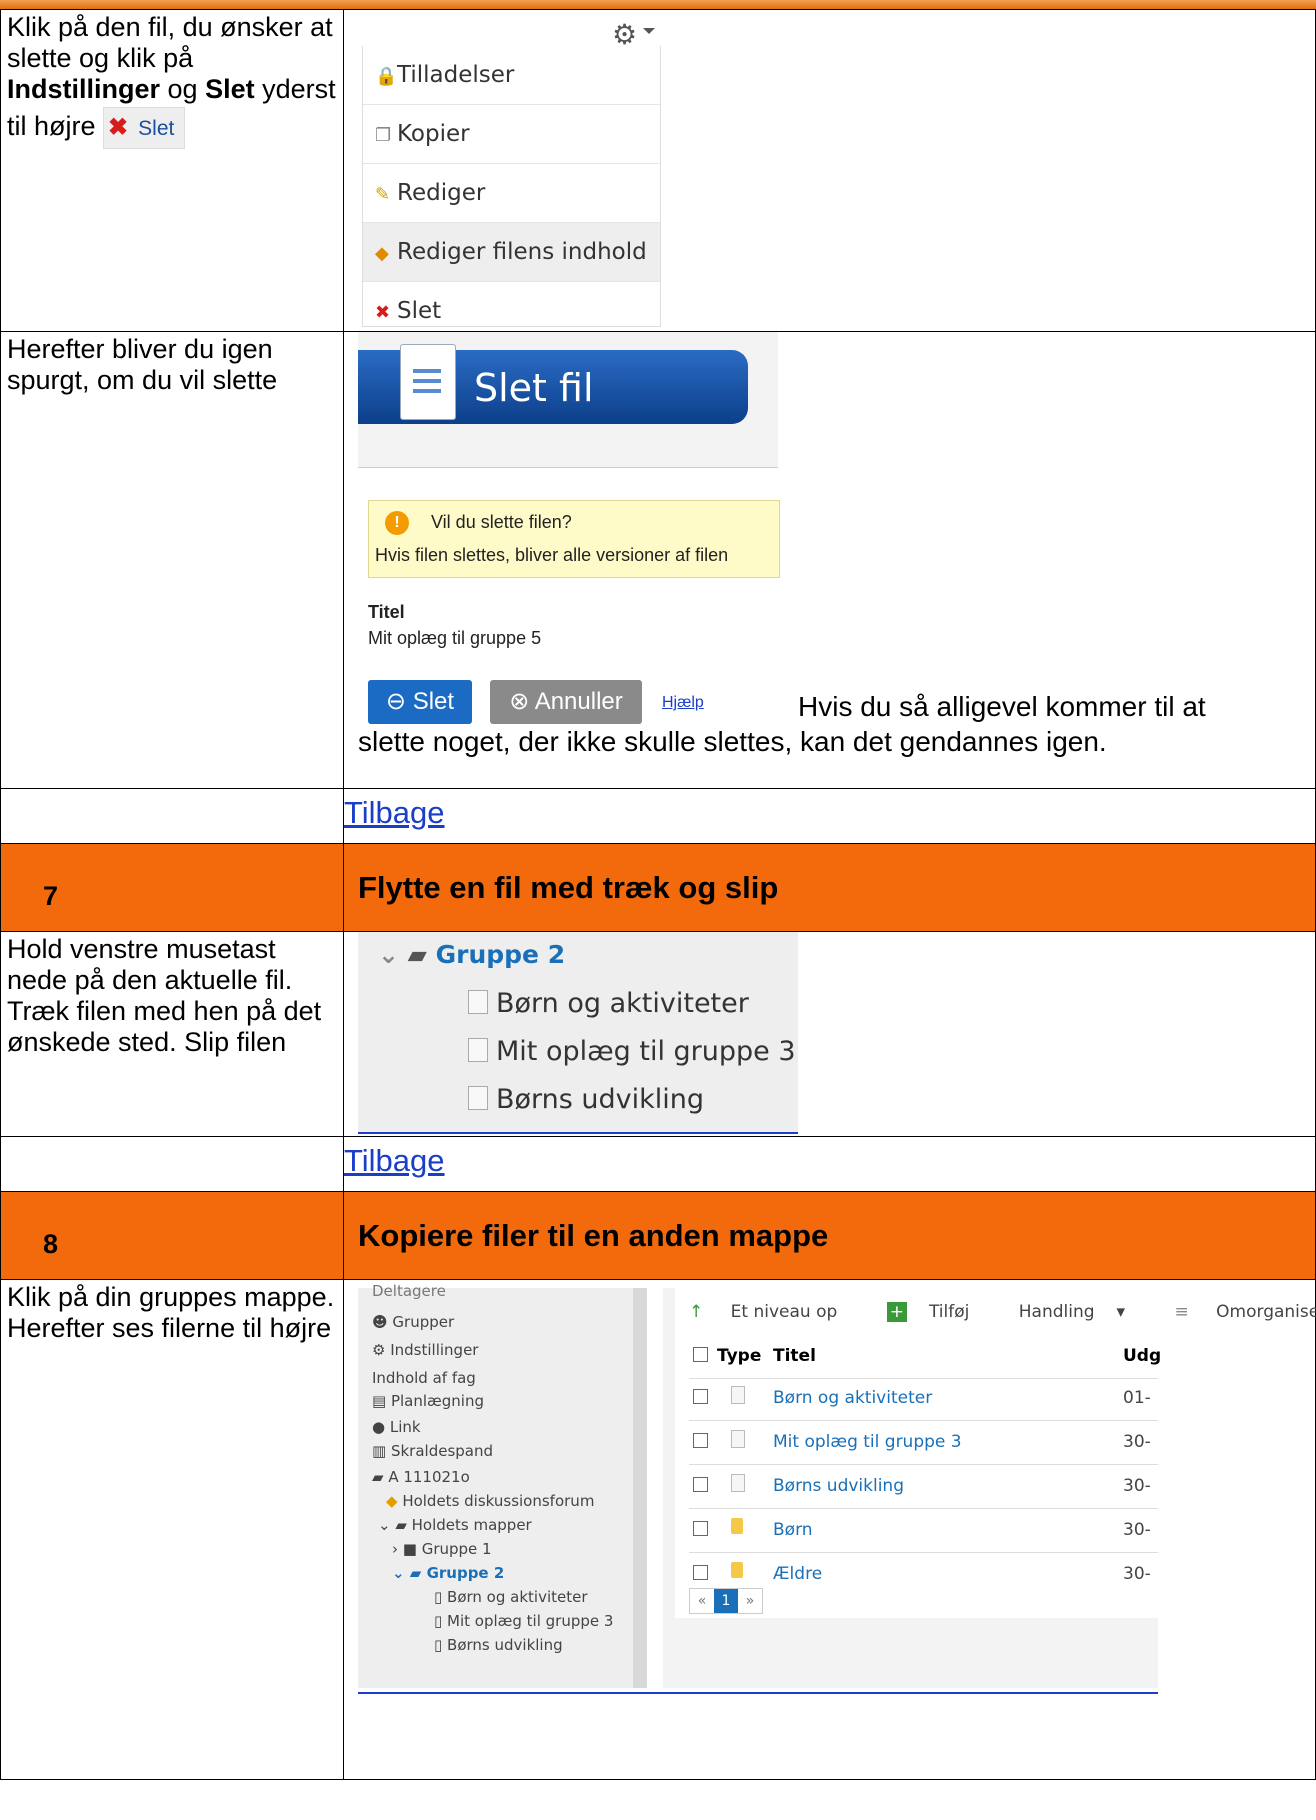 The height and width of the screenshot is (1820, 1316). What do you see at coordinates (432, 1451) in the screenshot?
I see `sidebar-item-trash: ▥ Skraldespand` at bounding box center [432, 1451].